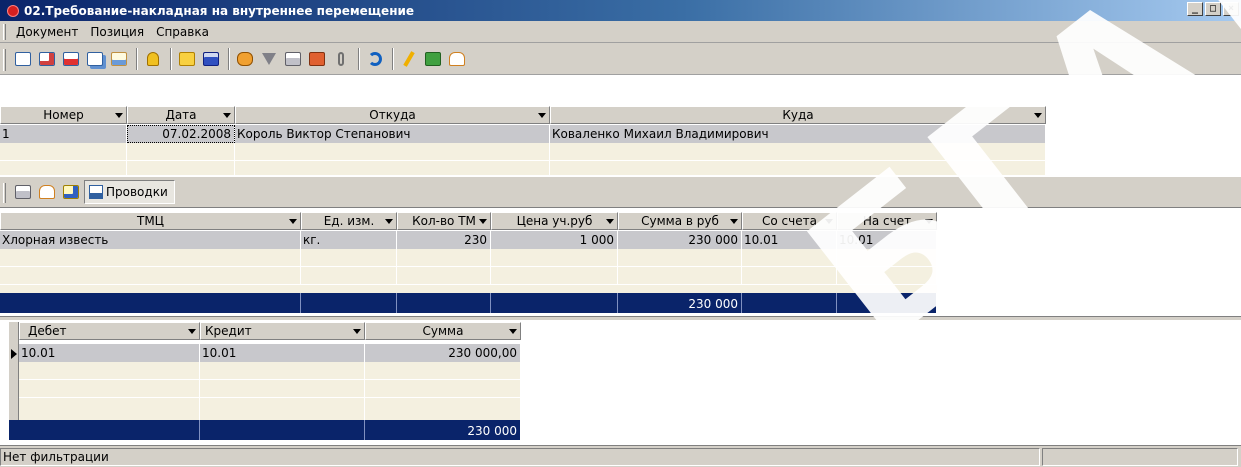 The image size is (1241, 467). Describe the element at coordinates (270, 353) in the screenshot. I see `table-row: 10.01 10.01 230 000,00` at that location.